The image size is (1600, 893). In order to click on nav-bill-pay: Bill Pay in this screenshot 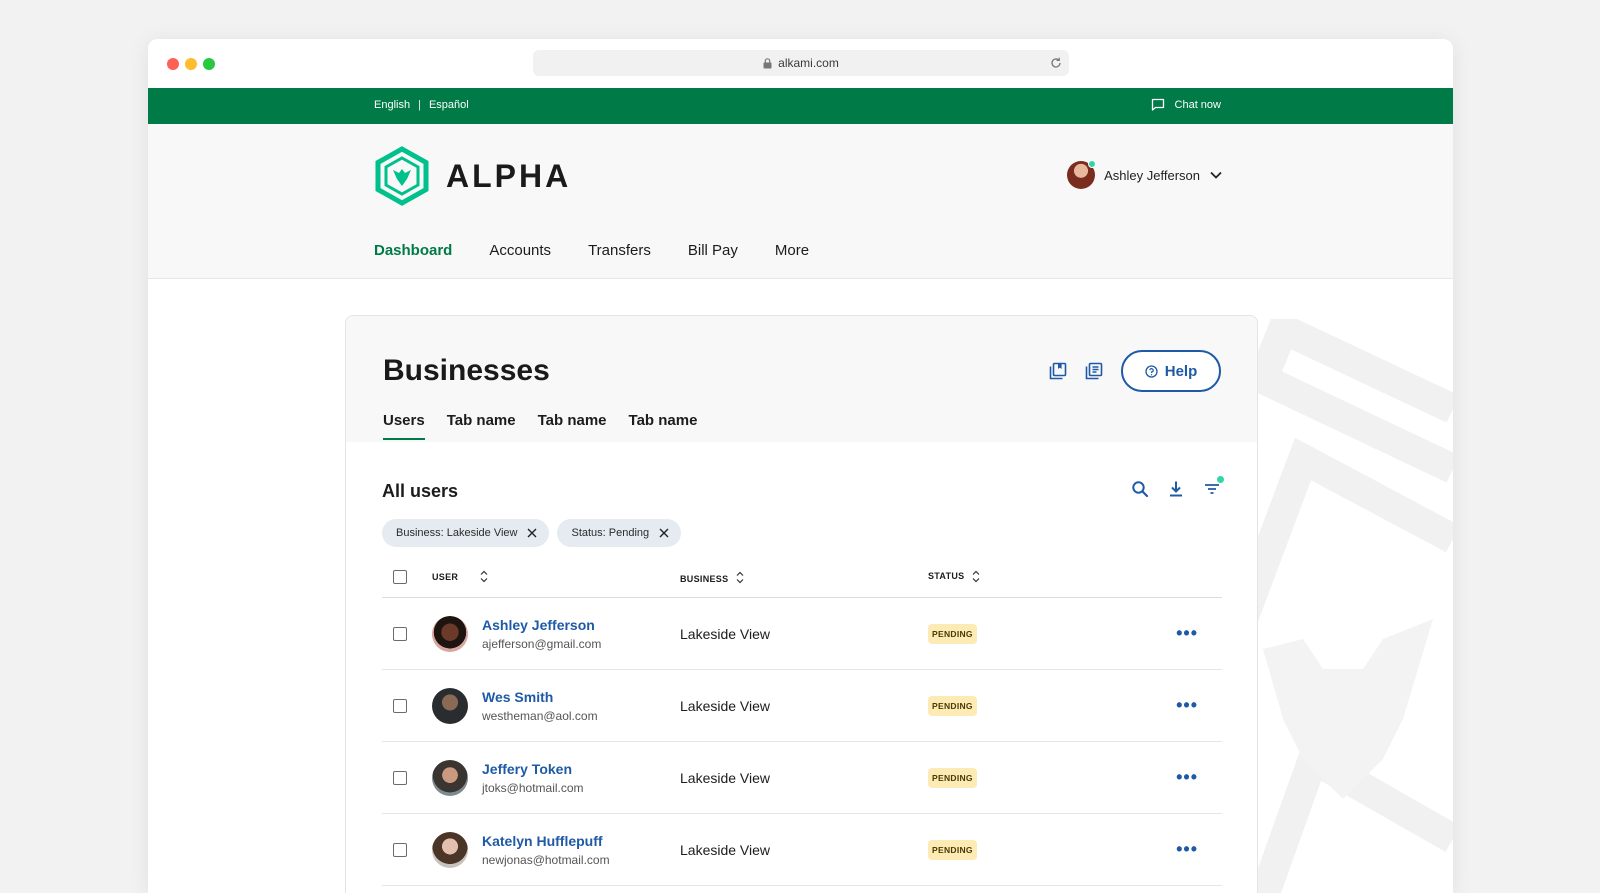, I will do `click(713, 250)`.